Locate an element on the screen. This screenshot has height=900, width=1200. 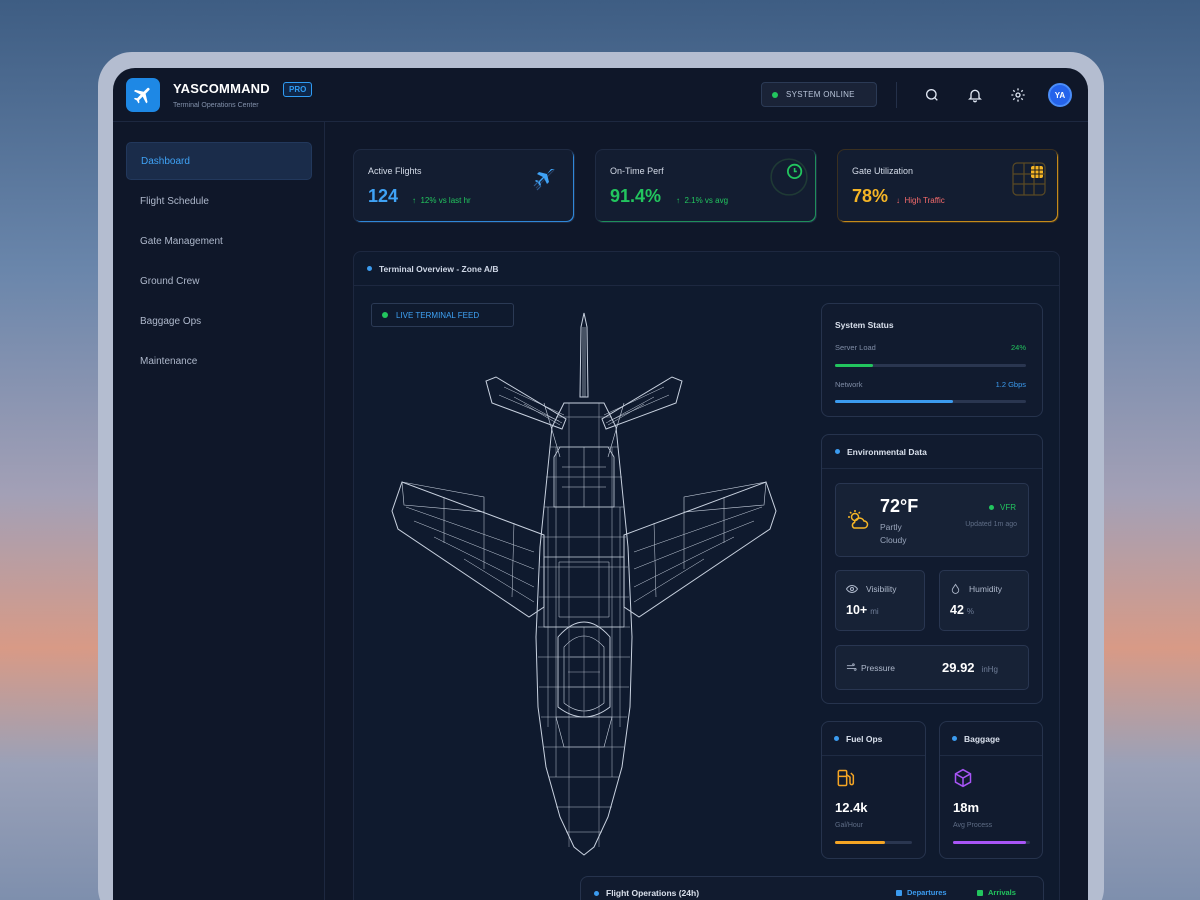
wind-icon is located at coordinates (851, 667).